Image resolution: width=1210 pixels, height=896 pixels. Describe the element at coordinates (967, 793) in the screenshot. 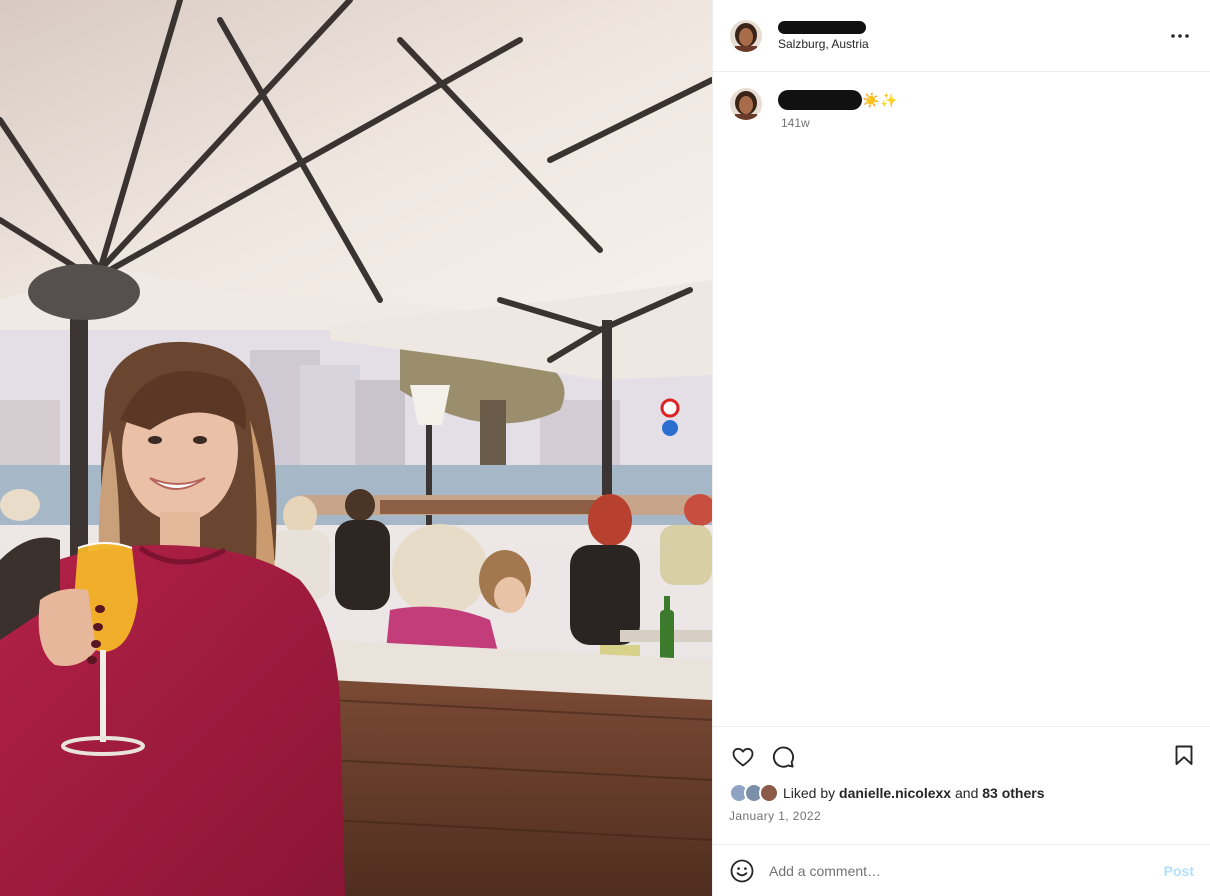

I see `likes-conjunction: and` at that location.